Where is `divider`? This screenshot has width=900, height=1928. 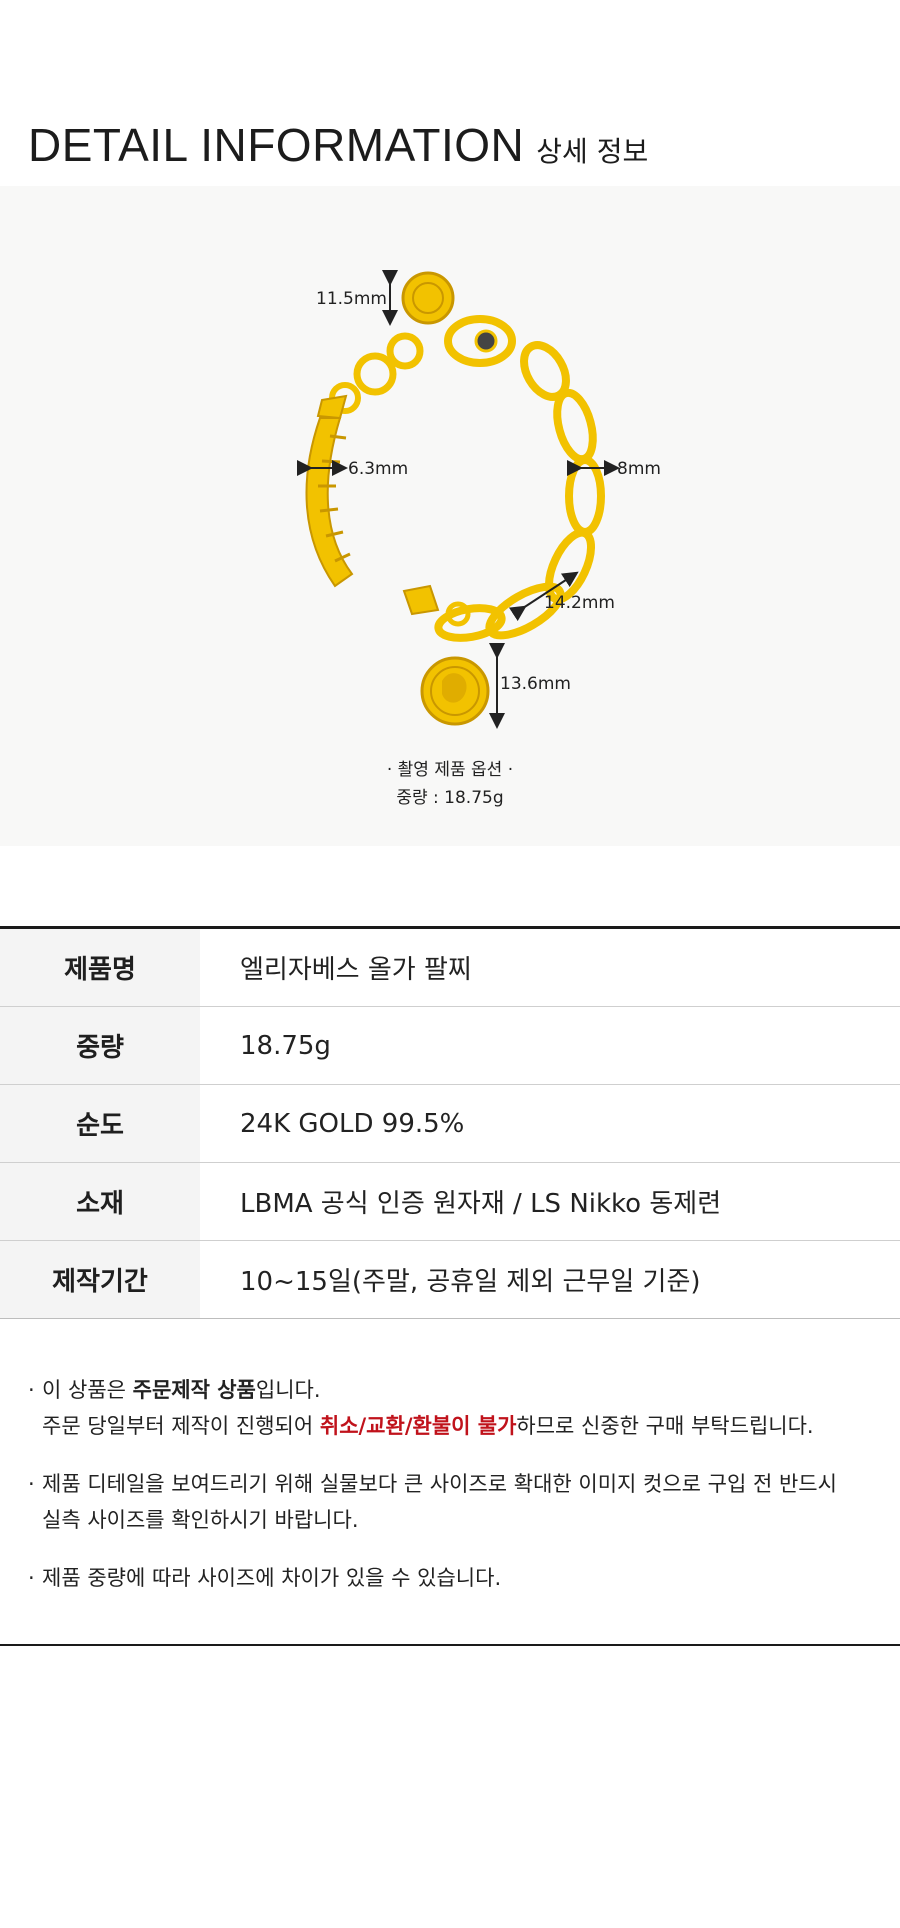
divider is located at coordinates (450, 1645).